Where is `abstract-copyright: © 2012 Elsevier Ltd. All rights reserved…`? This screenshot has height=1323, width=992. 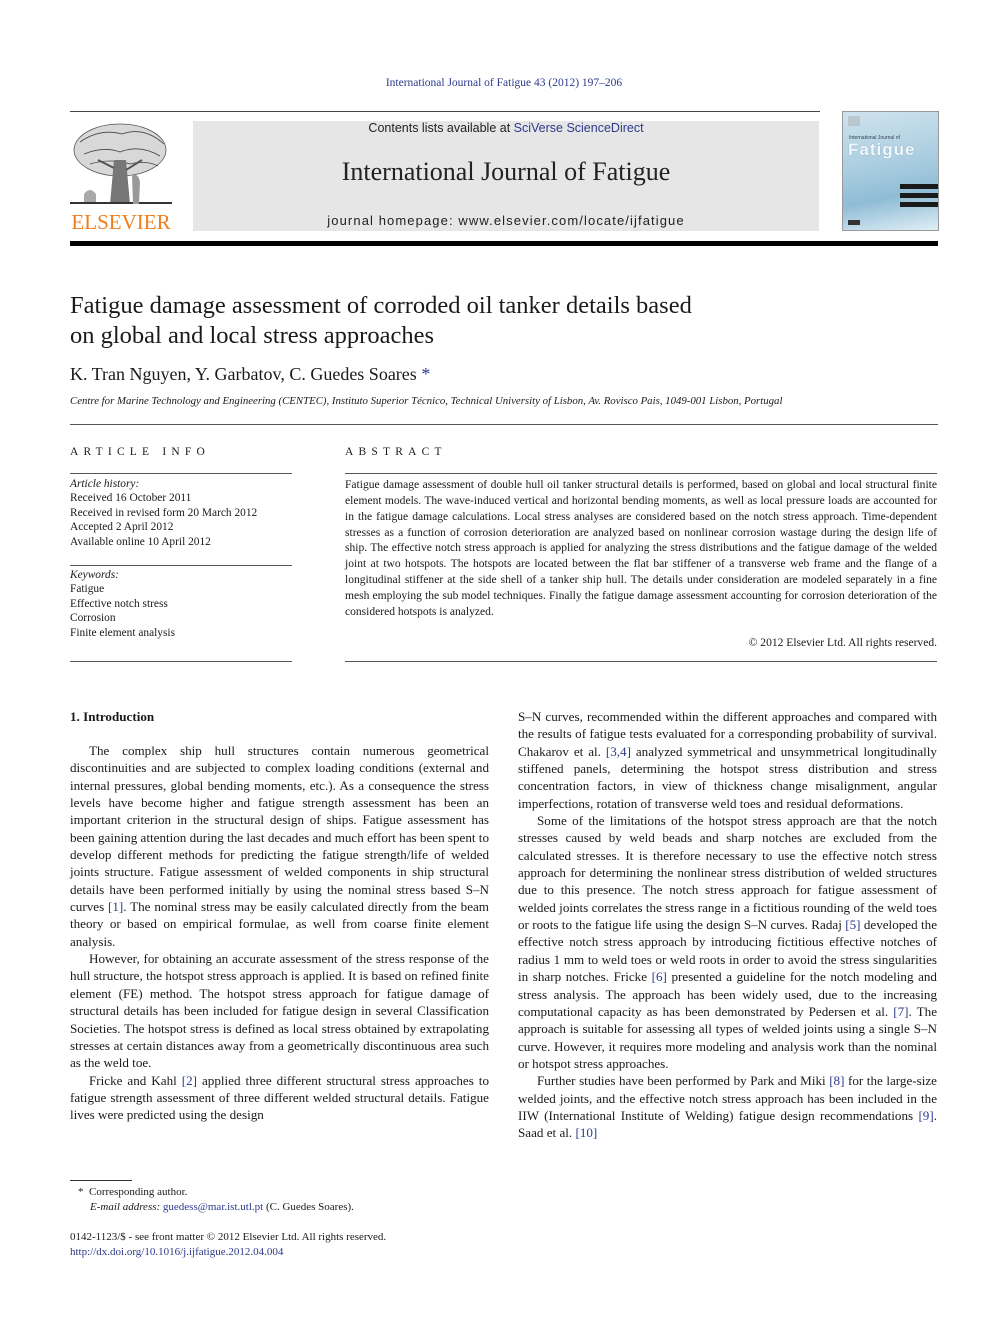
abstract-copyright: © 2012 Elsevier Ltd. All rights reserved… is located at coordinates (842, 643).